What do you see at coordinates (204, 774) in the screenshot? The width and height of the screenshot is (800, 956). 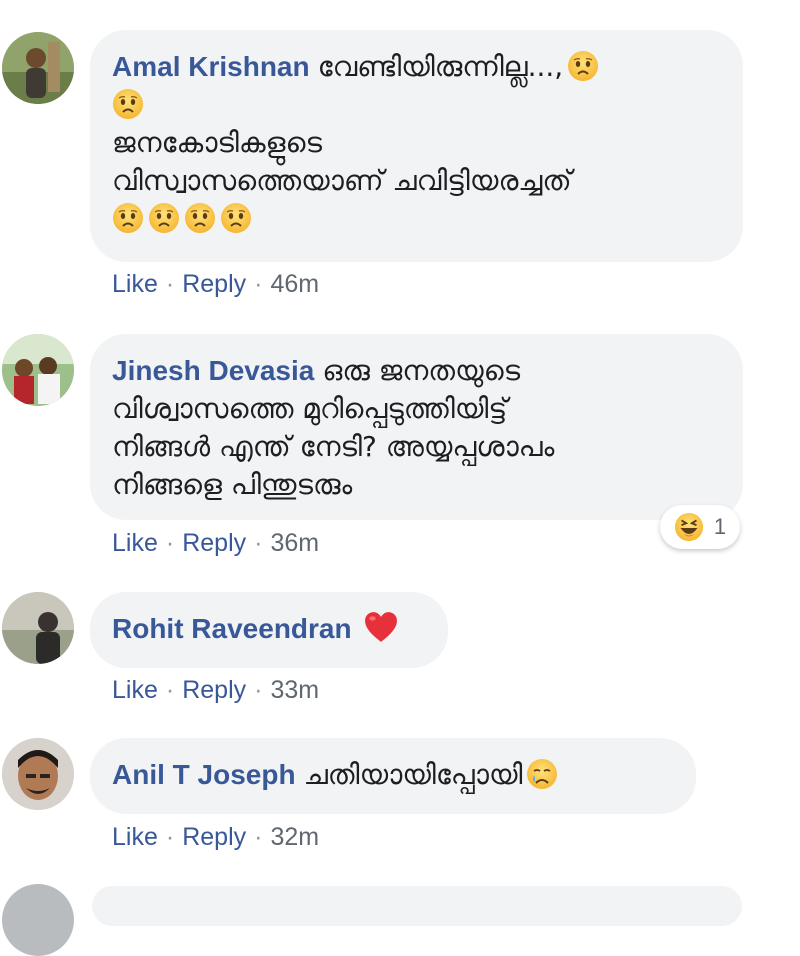 I see `author-name: Anil T Joseph` at bounding box center [204, 774].